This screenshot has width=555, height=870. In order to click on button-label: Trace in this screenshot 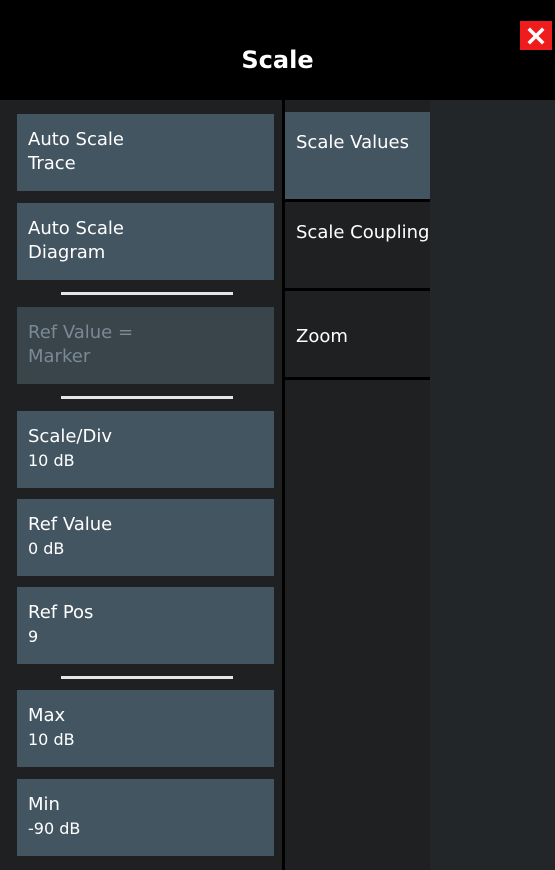, I will do `click(52, 163)`.